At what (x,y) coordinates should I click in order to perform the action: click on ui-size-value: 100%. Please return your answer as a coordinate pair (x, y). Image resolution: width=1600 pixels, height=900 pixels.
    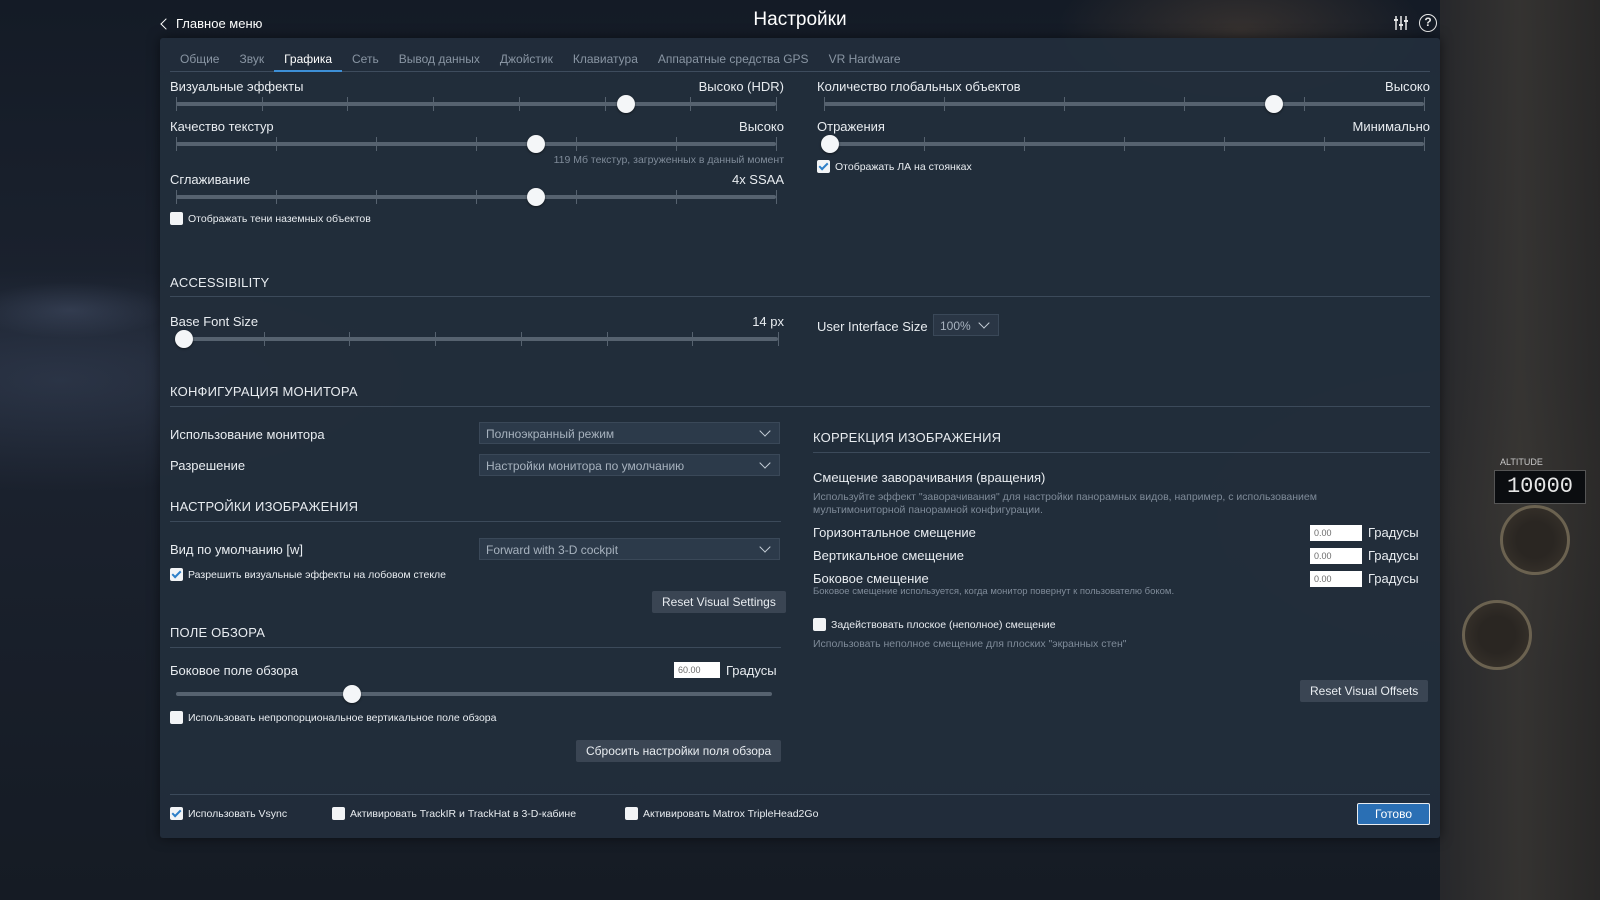
    Looking at the image, I should click on (955, 326).